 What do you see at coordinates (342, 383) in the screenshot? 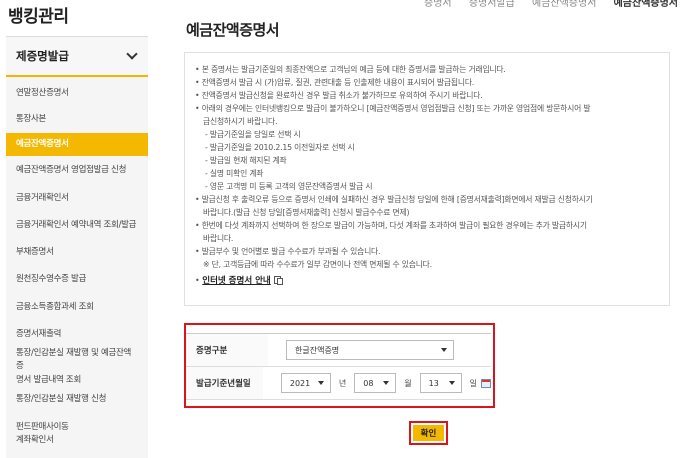
I see `year-unit: 년` at bounding box center [342, 383].